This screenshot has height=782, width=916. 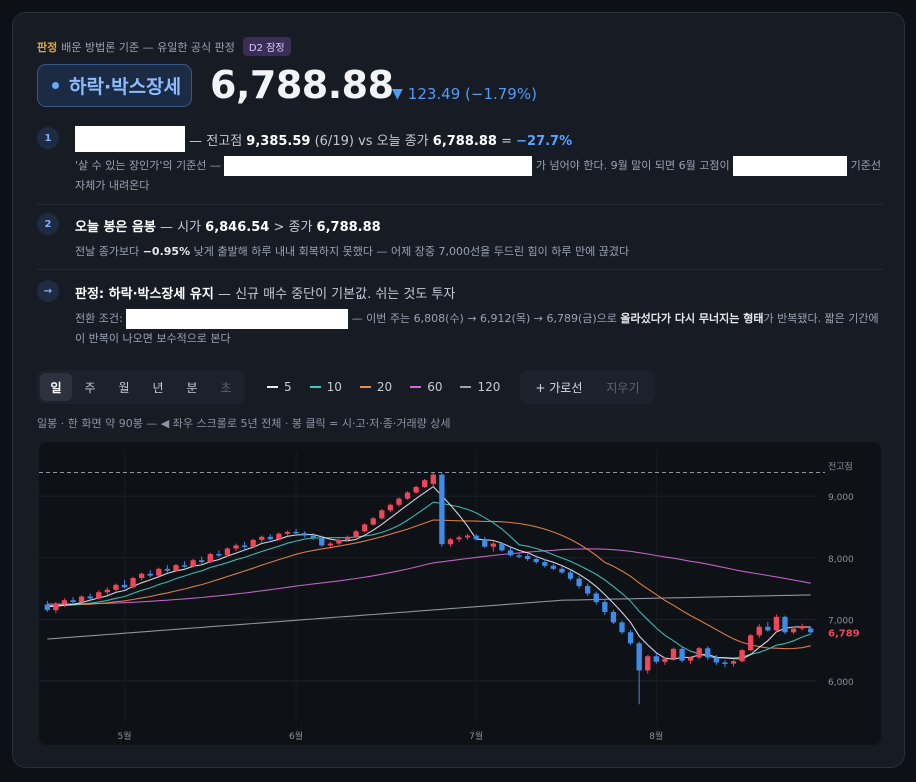 What do you see at coordinates (472, 94) in the screenshot?
I see `price-change-value: 123.49 (−1.79%)` at bounding box center [472, 94].